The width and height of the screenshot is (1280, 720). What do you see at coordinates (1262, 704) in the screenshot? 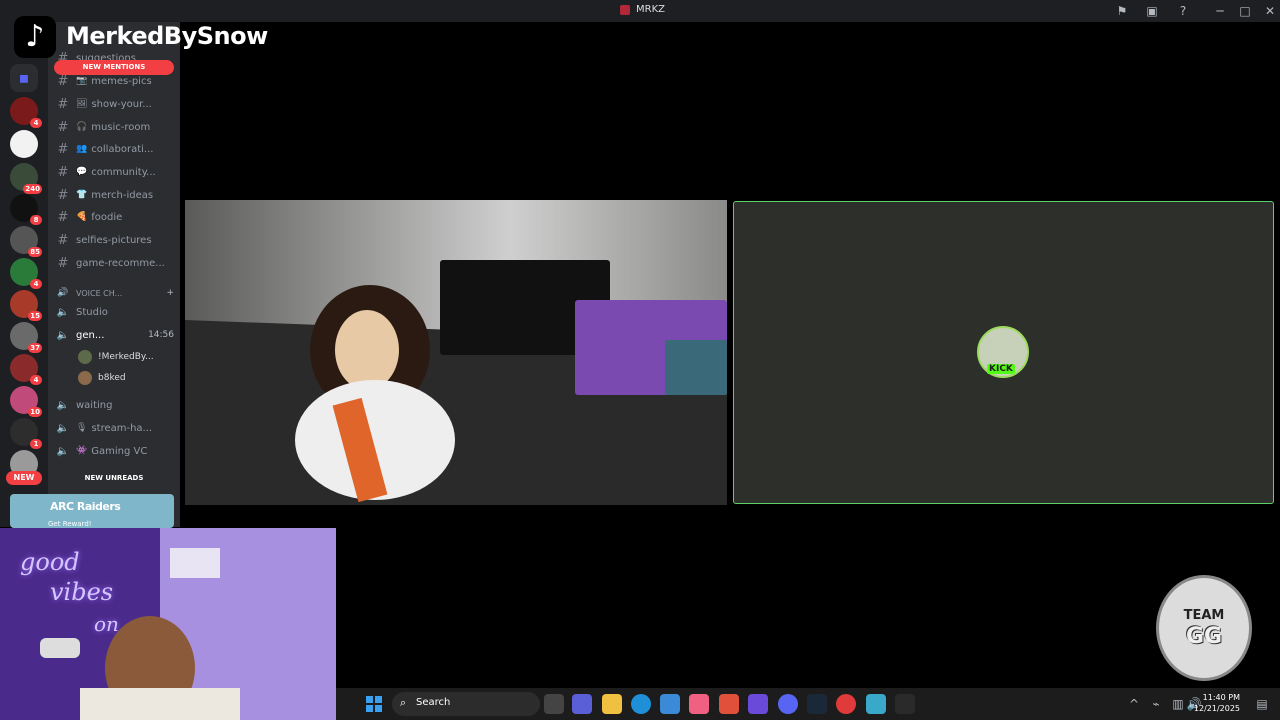
I see `notification-icon: ▤` at bounding box center [1262, 704].